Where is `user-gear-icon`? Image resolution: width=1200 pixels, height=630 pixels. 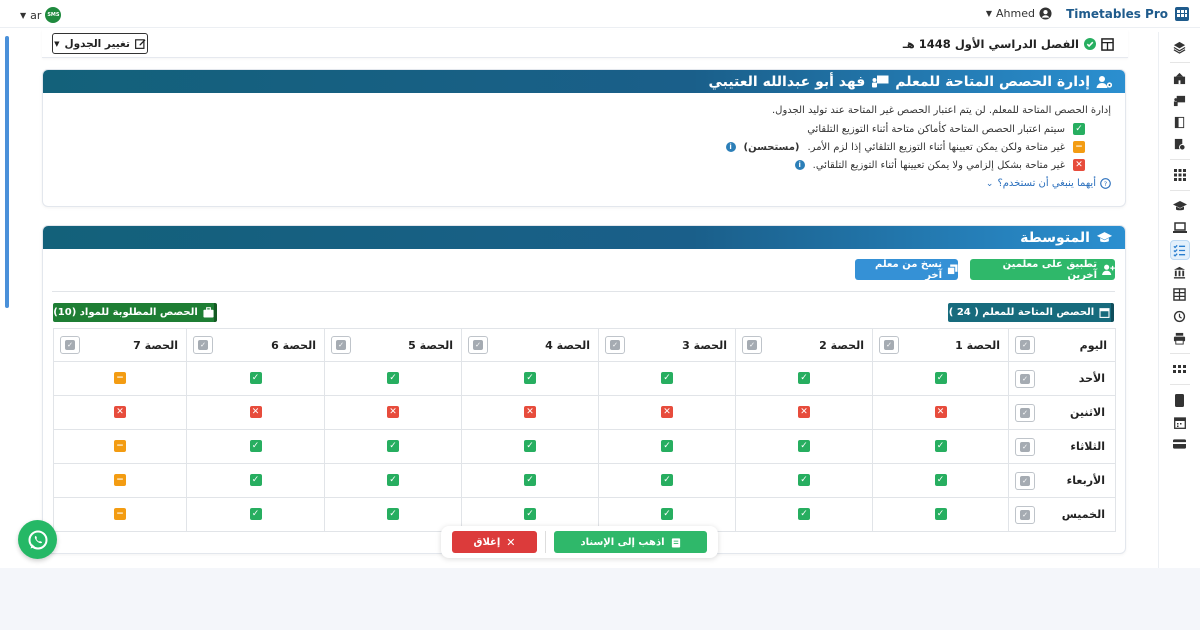
user-gear-icon is located at coordinates (1104, 81).